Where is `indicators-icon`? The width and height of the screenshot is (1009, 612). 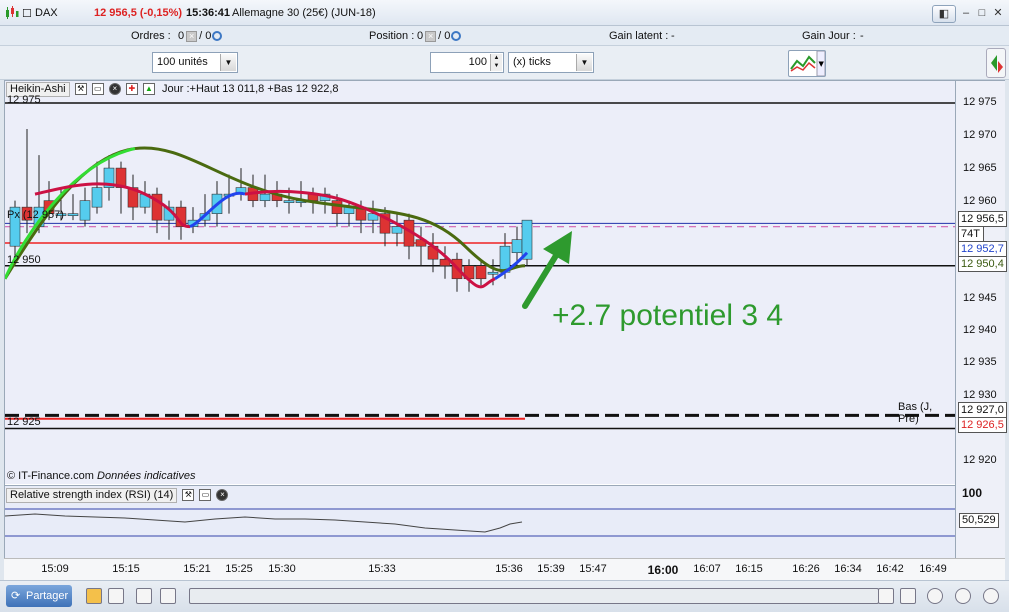
indicators-icon is located at coordinates (908, 596).